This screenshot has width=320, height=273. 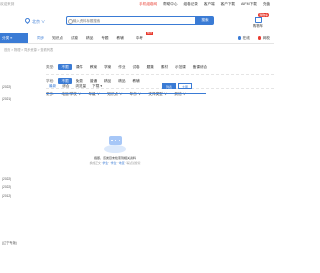 I want to click on cart-badge: 购物车, so click(x=264, y=15).